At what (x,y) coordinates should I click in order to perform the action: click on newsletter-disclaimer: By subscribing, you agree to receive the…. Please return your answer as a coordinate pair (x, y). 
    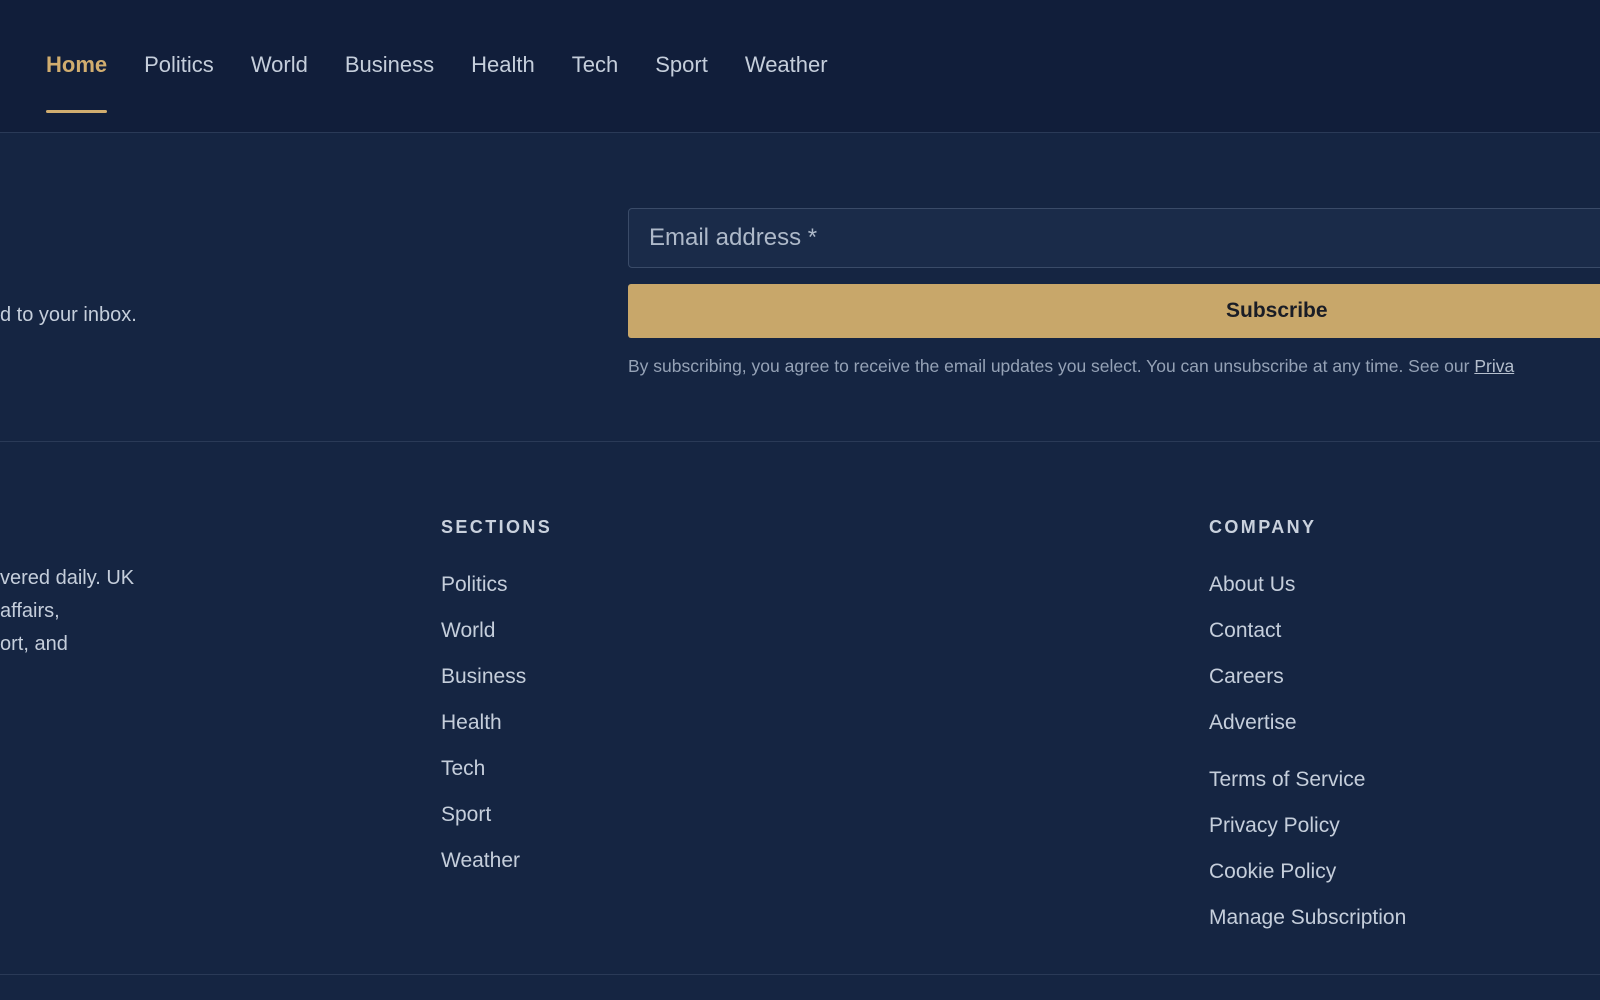
    Looking at the image, I should click on (1071, 366).